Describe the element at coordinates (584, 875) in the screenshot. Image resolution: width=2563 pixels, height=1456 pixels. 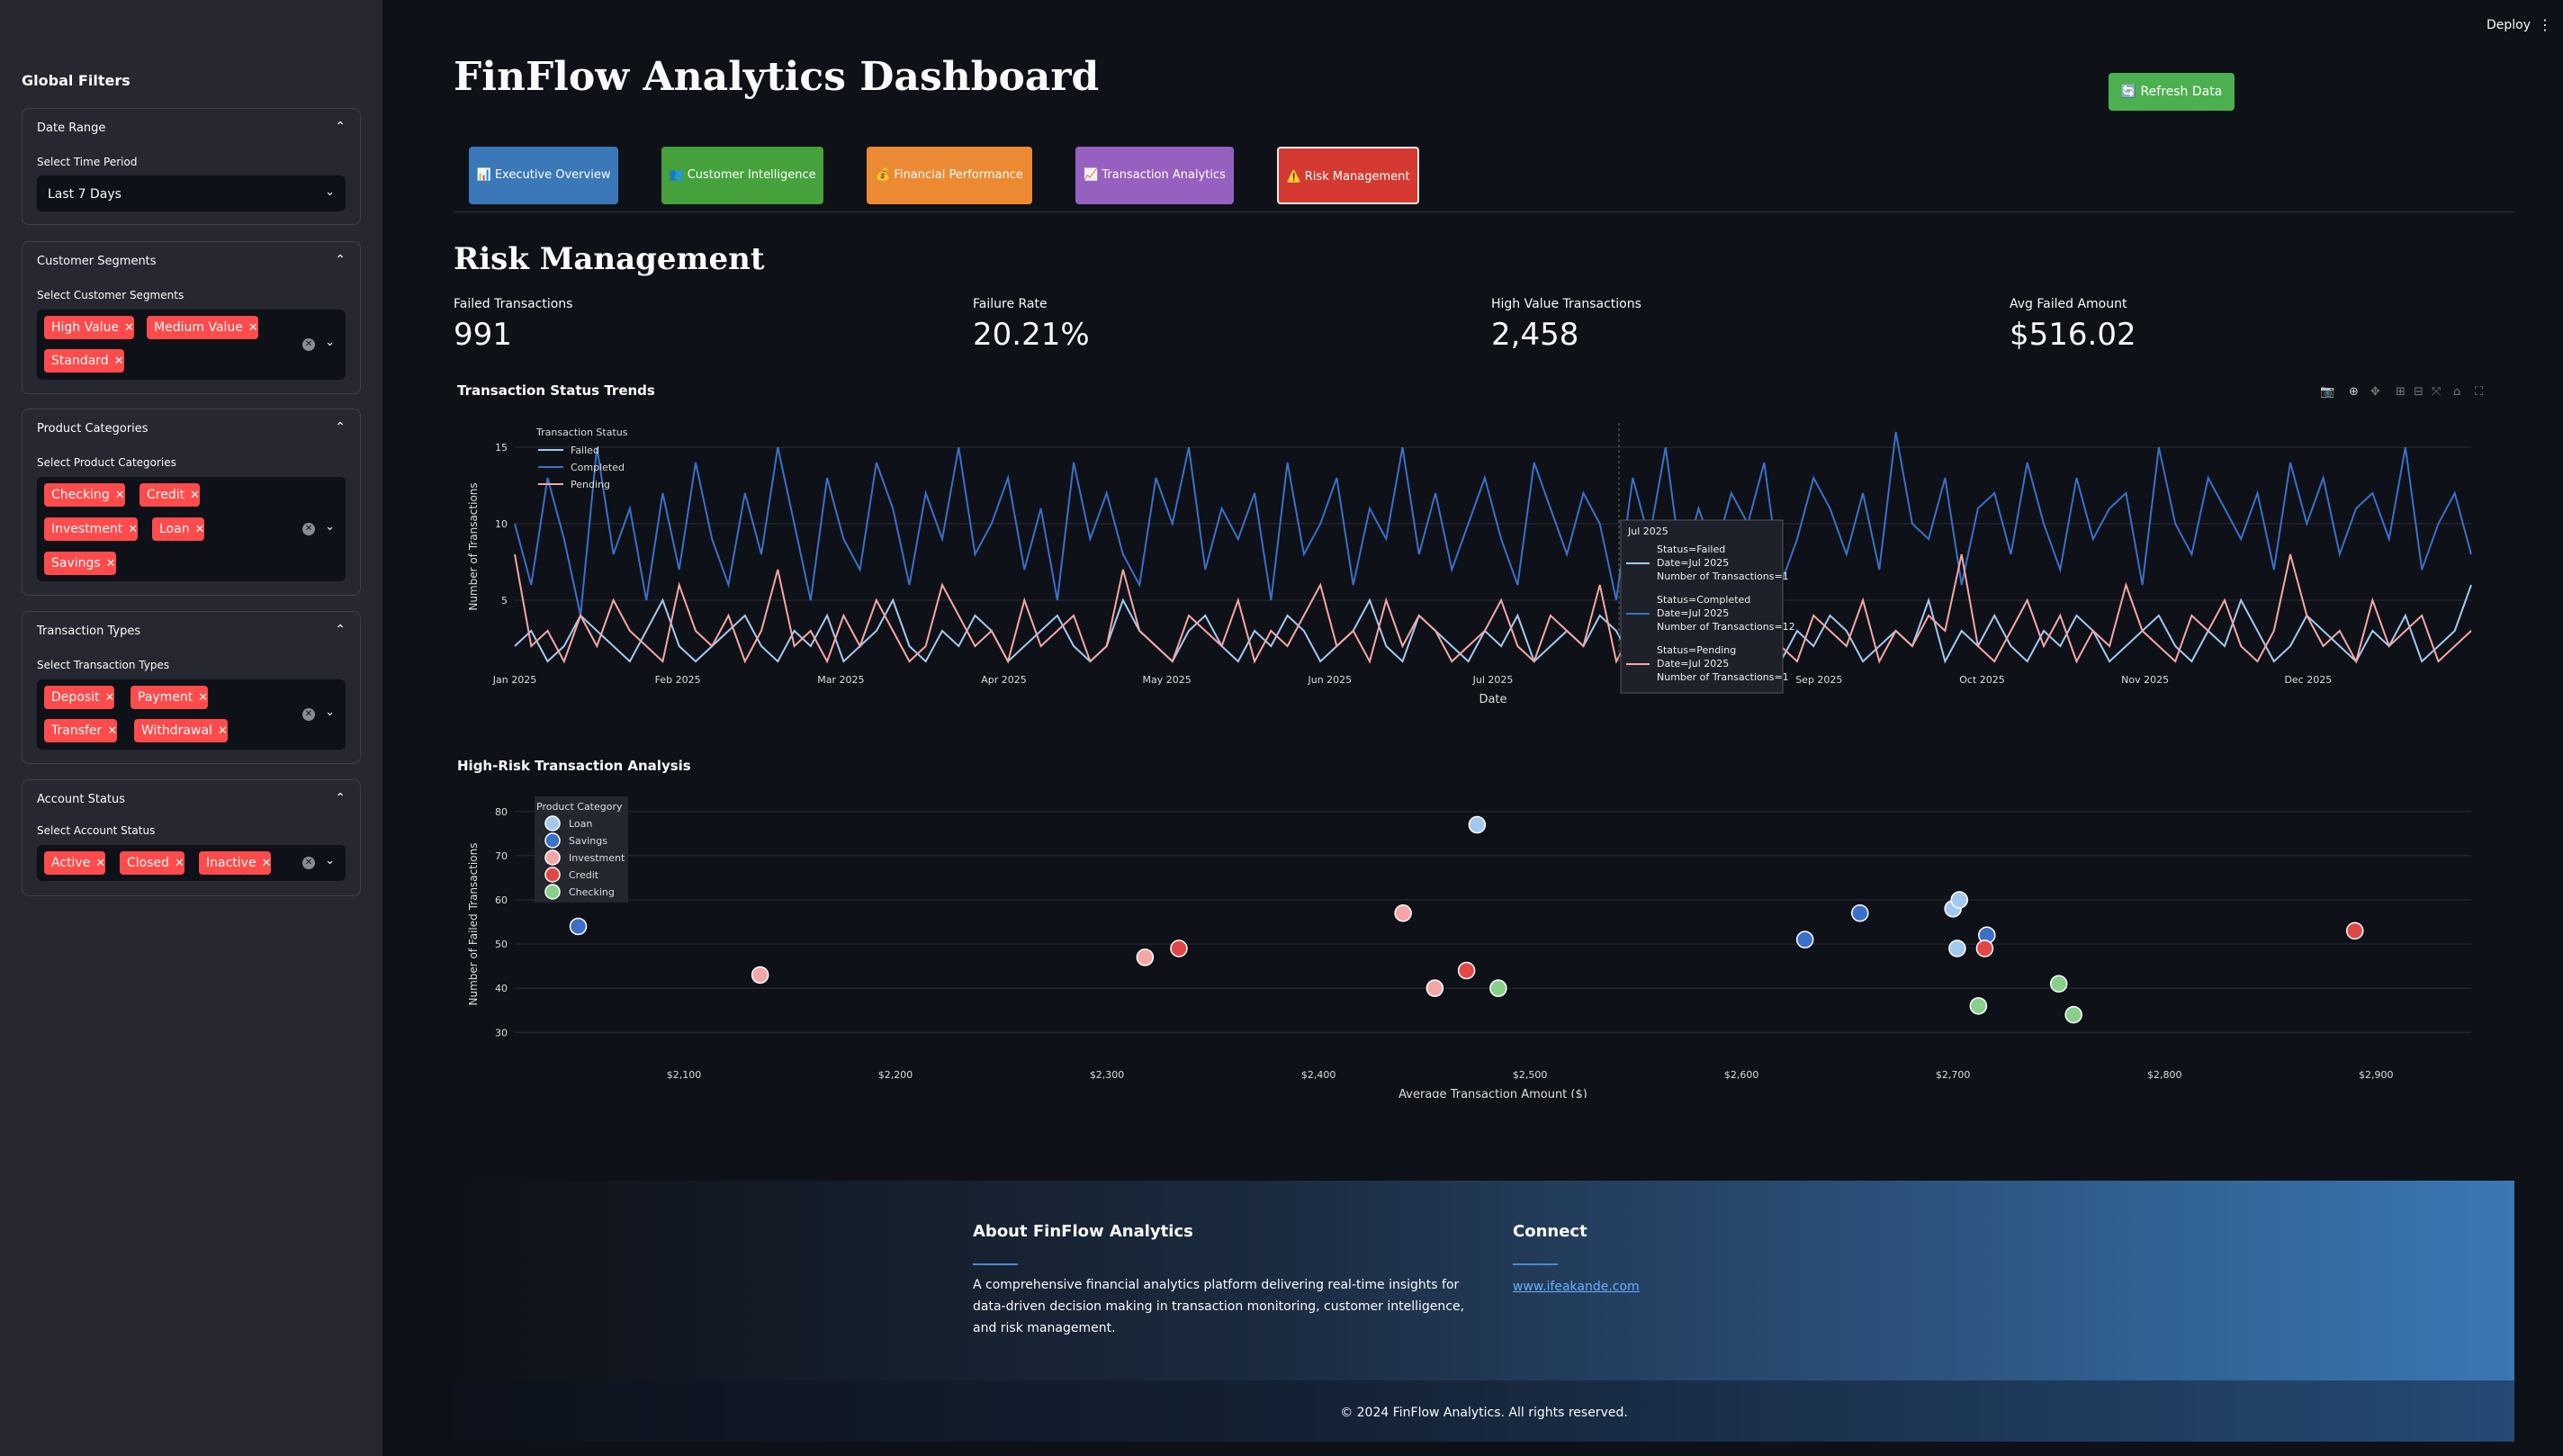
I see `legend-label: Credit` at that location.